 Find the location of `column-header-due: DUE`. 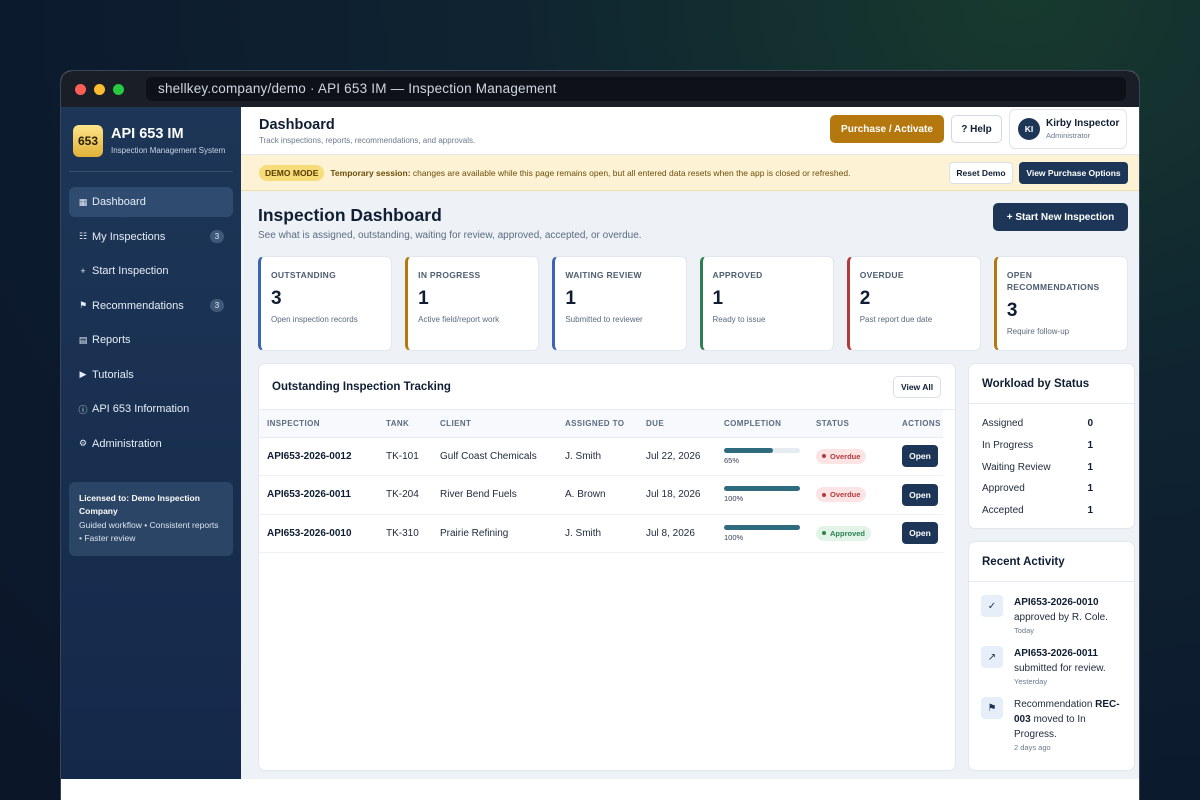

column-header-due: DUE is located at coordinates (677, 424).